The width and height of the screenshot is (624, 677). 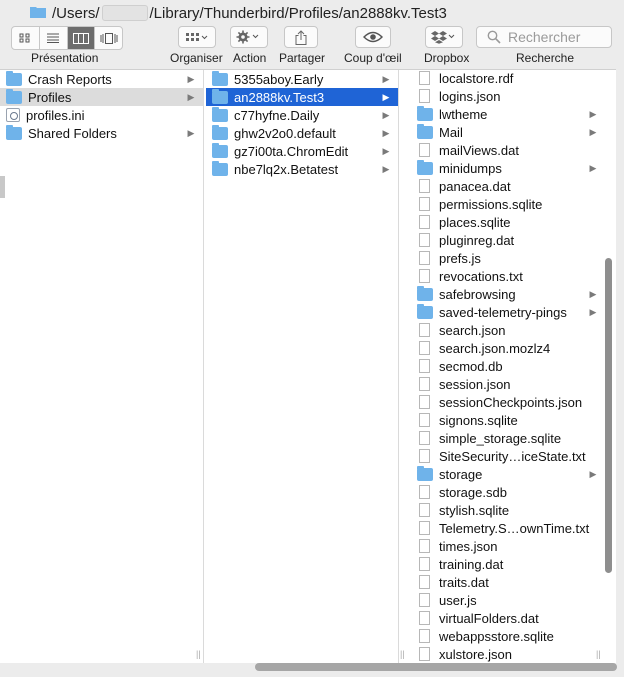 What do you see at coordinates (508, 258) in the screenshot?
I see `list-item: prefs.js` at bounding box center [508, 258].